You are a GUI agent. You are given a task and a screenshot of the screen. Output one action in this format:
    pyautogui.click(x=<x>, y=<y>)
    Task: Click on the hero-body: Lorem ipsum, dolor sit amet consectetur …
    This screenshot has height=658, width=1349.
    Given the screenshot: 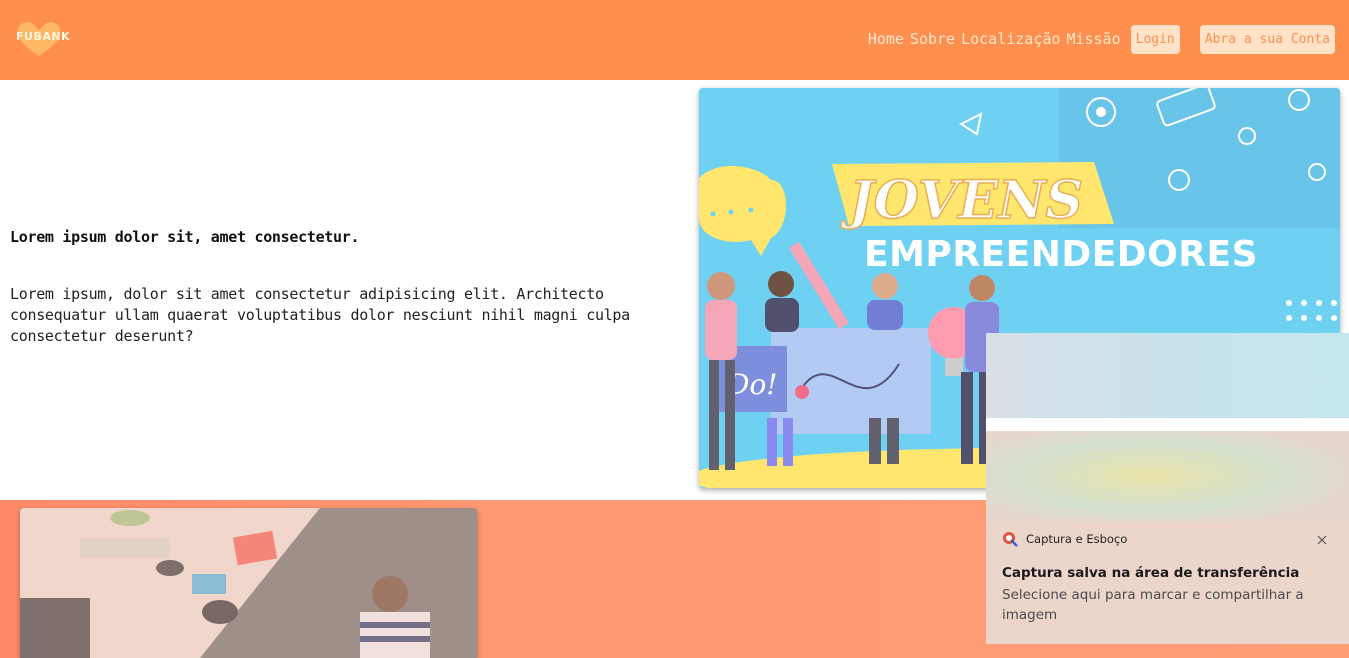 What is the action you would take?
    pyautogui.click(x=320, y=315)
    